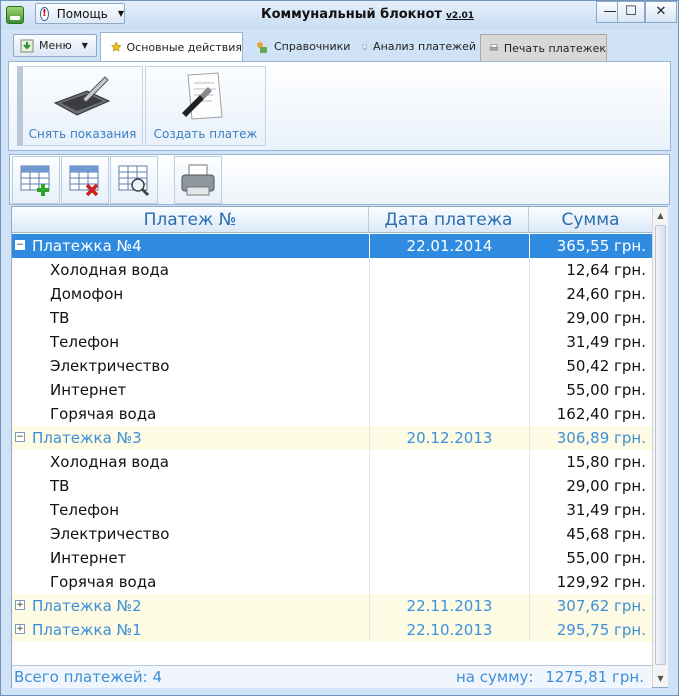 This screenshot has height=696, width=679. I want to click on add-row-button, so click(36, 180).